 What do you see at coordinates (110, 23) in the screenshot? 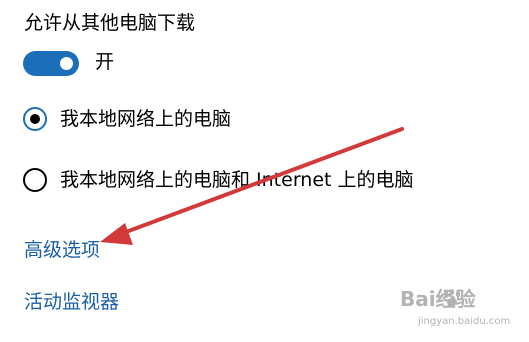
I see `download-from-other-pcs-title: 允许从其他电脑下载` at bounding box center [110, 23].